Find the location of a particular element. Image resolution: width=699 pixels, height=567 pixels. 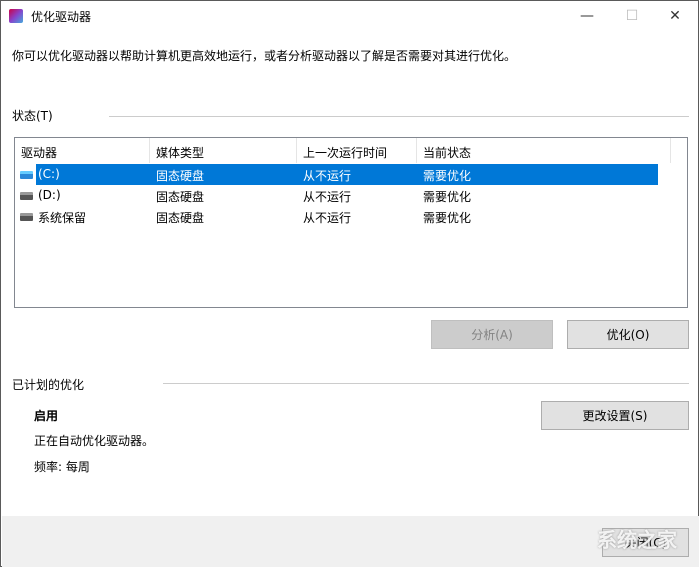

table-row: 系统保留 固态硬盘 从不运行 需要优化 is located at coordinates (351, 216).